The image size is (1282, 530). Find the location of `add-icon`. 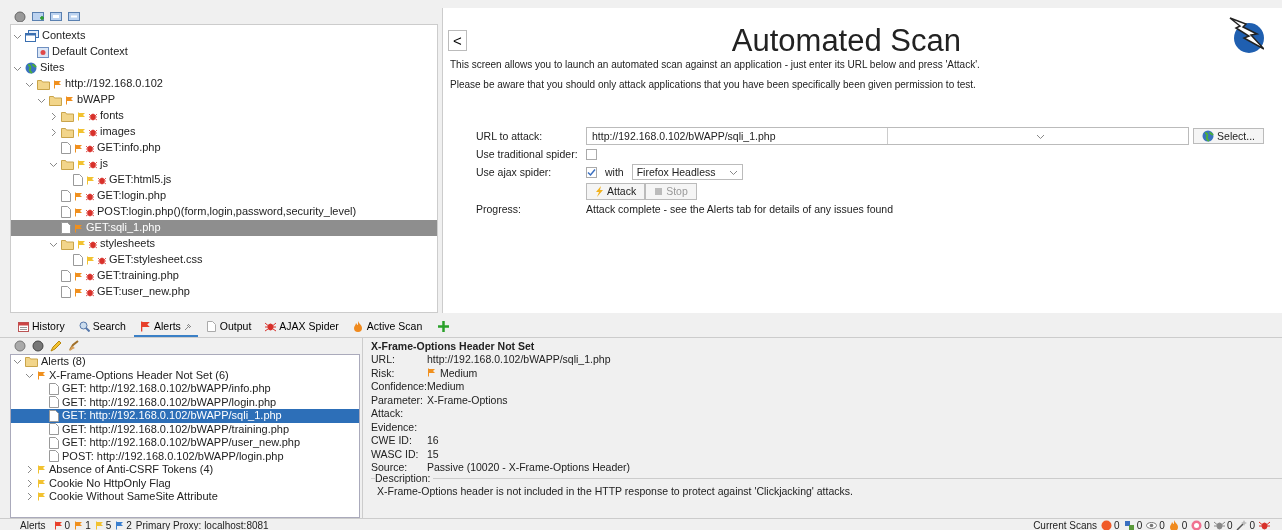

add-icon is located at coordinates (444, 326).